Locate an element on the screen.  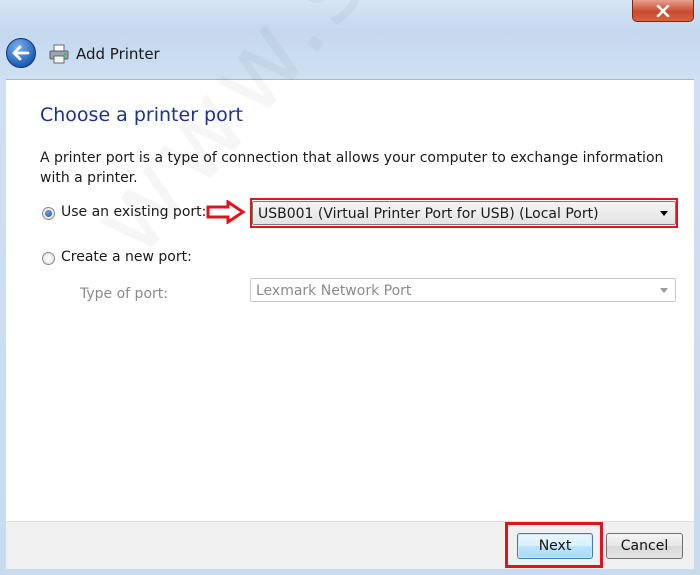
cancel-button: Cancel is located at coordinates (644, 546).